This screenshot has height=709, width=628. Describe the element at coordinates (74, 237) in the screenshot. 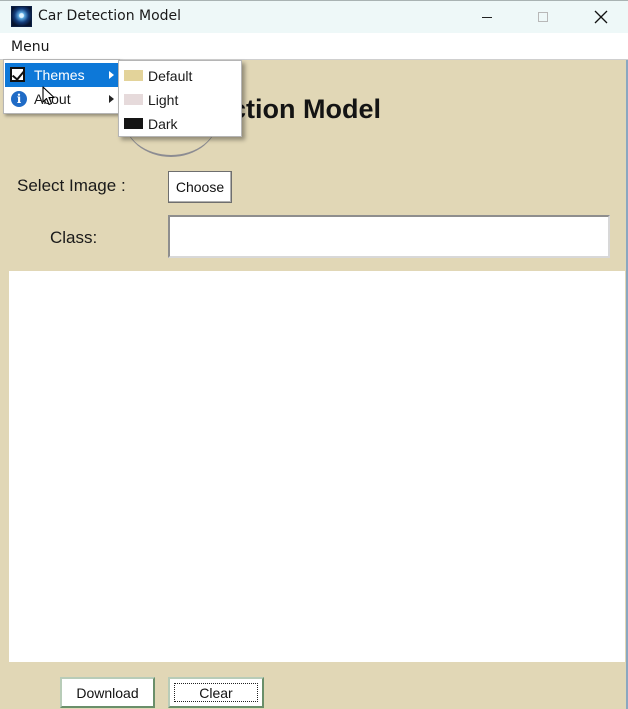

I see `class-label: Class:` at that location.